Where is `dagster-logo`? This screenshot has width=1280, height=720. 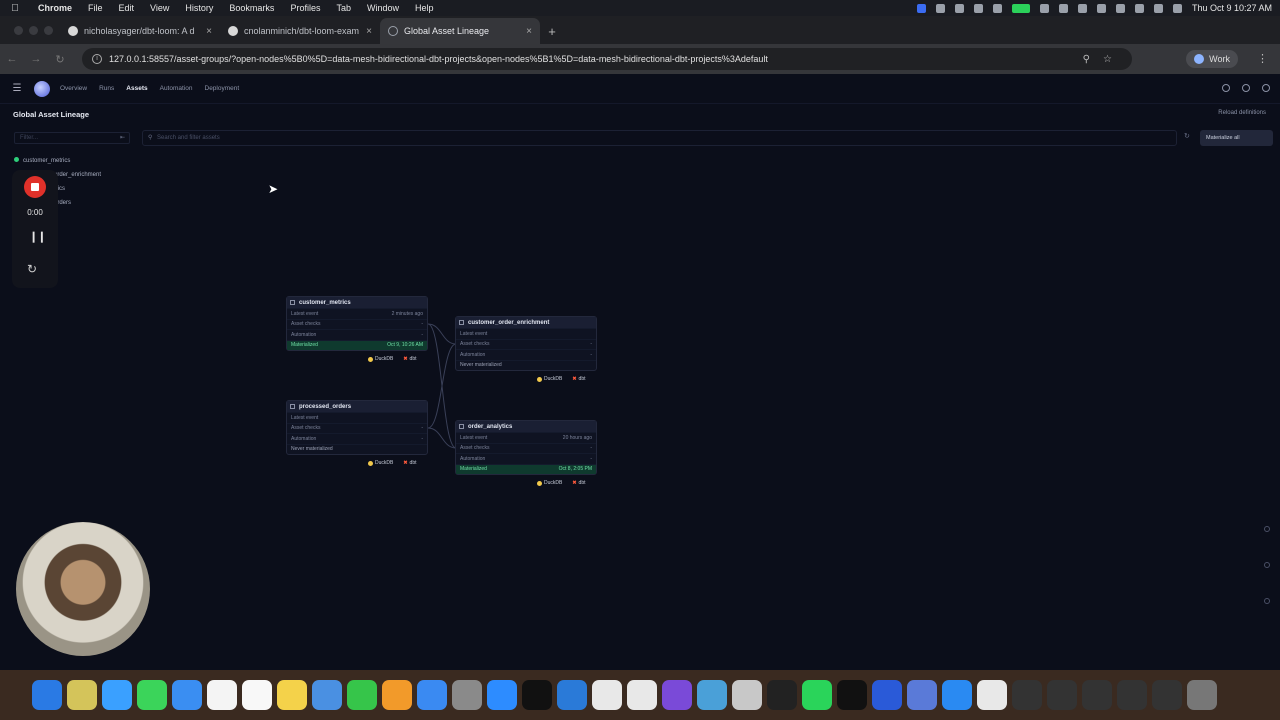 dagster-logo is located at coordinates (42, 88).